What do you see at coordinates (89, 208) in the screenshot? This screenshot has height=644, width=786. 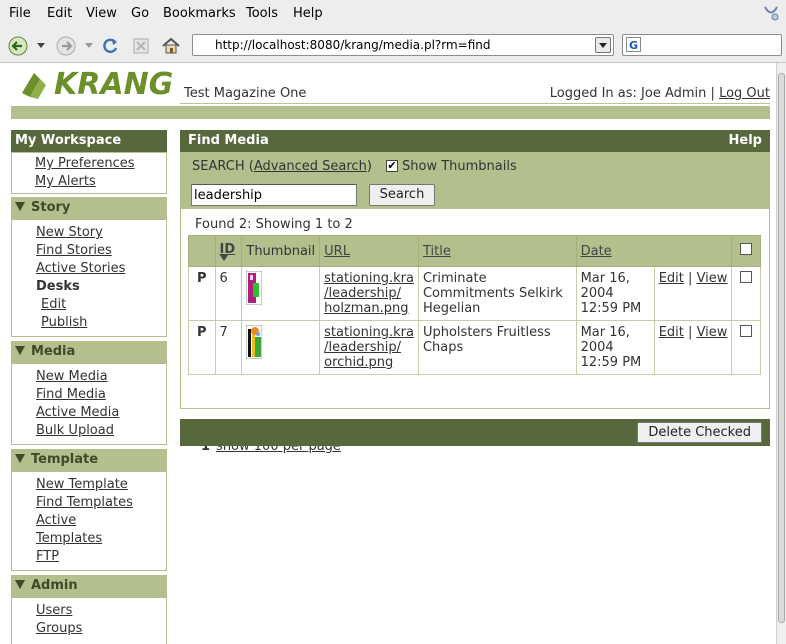 I see `sidebar-section-story: Story` at bounding box center [89, 208].